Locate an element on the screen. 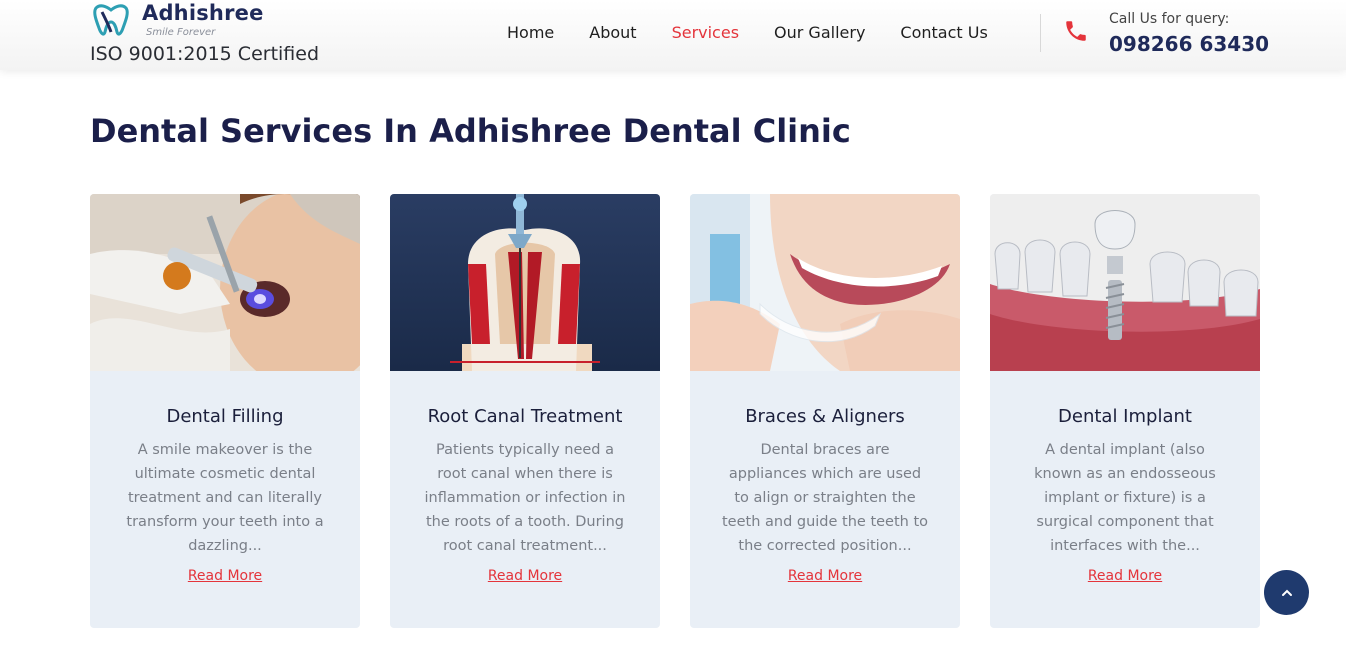  brand-tagline: Smile Forever is located at coordinates (181, 32).